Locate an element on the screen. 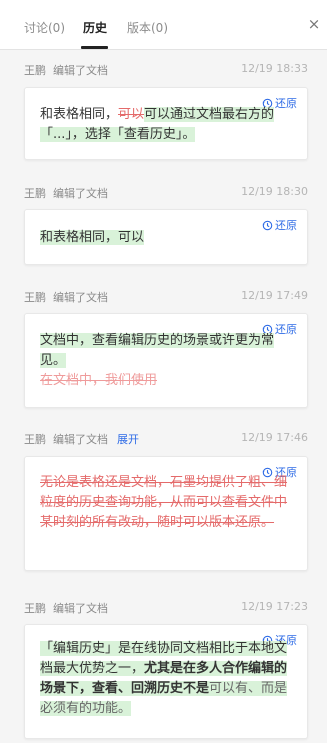 This screenshot has width=327, height=743. history-card: 还原 文档中，查看编辑历史的场景或许更为常见。 在文档中，我们使用 is located at coordinates (166, 360).